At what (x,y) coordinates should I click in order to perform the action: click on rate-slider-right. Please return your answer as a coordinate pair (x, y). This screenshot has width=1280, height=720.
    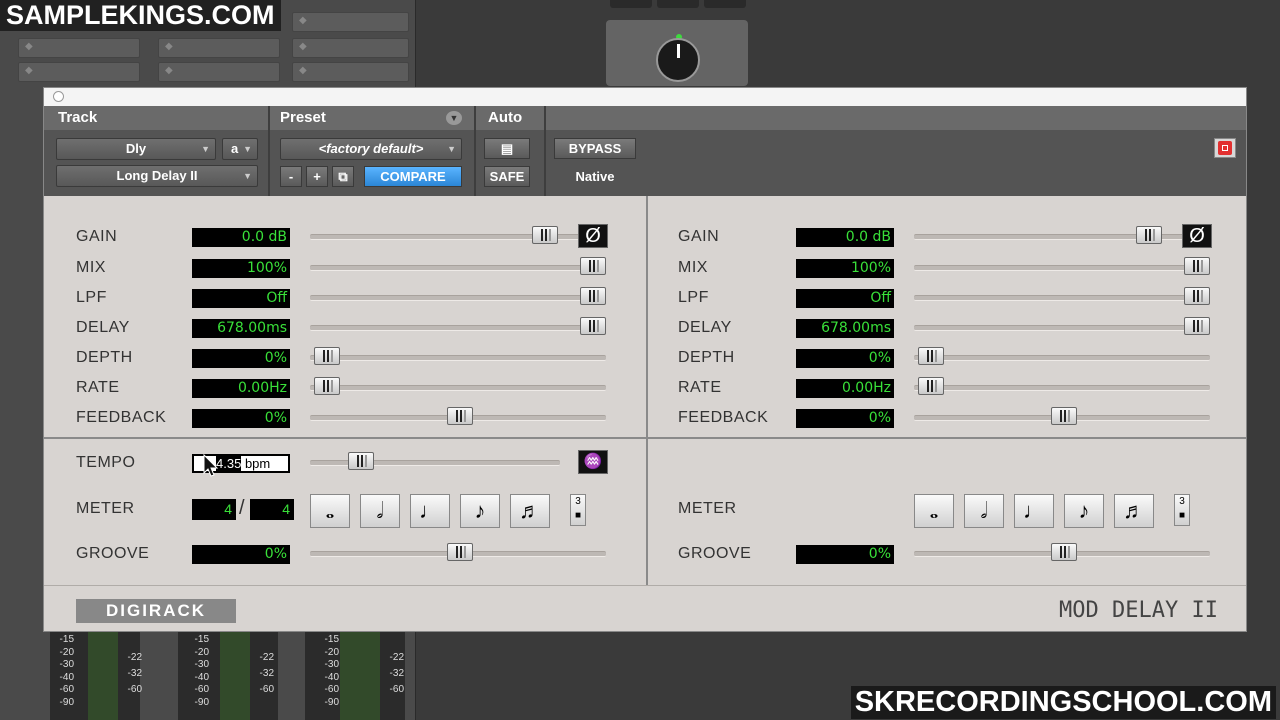
    Looking at the image, I should click on (1062, 388).